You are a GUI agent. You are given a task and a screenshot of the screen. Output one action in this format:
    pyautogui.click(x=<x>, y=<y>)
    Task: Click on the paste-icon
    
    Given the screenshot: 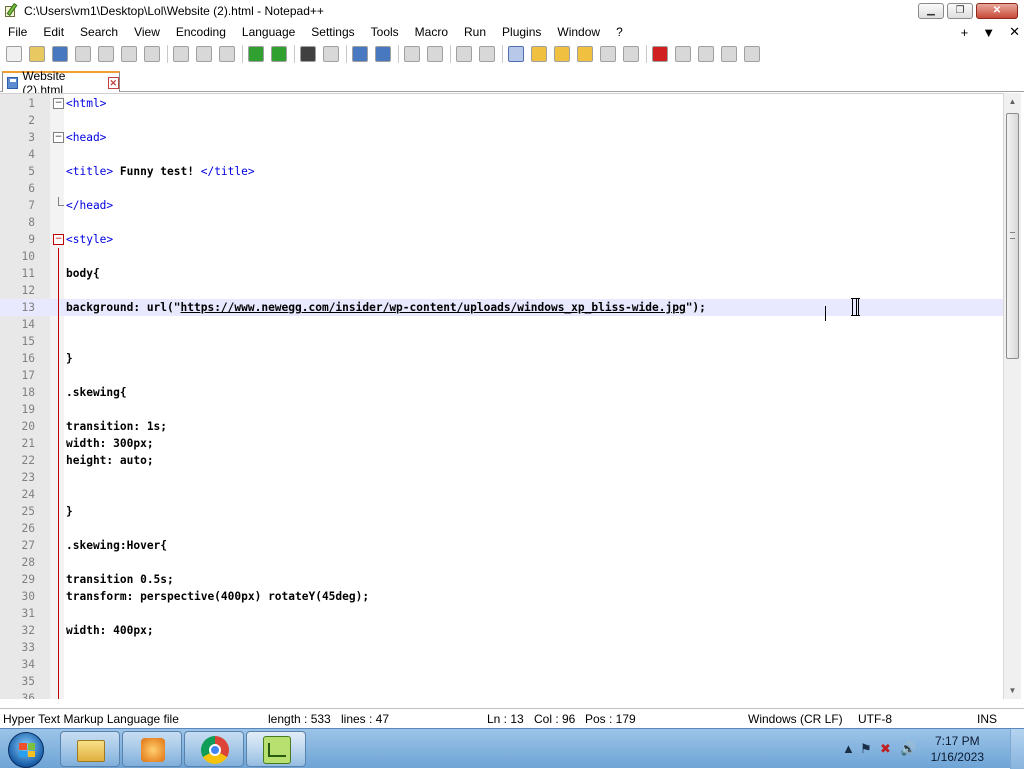 What is the action you would take?
    pyautogui.click(x=227, y=54)
    